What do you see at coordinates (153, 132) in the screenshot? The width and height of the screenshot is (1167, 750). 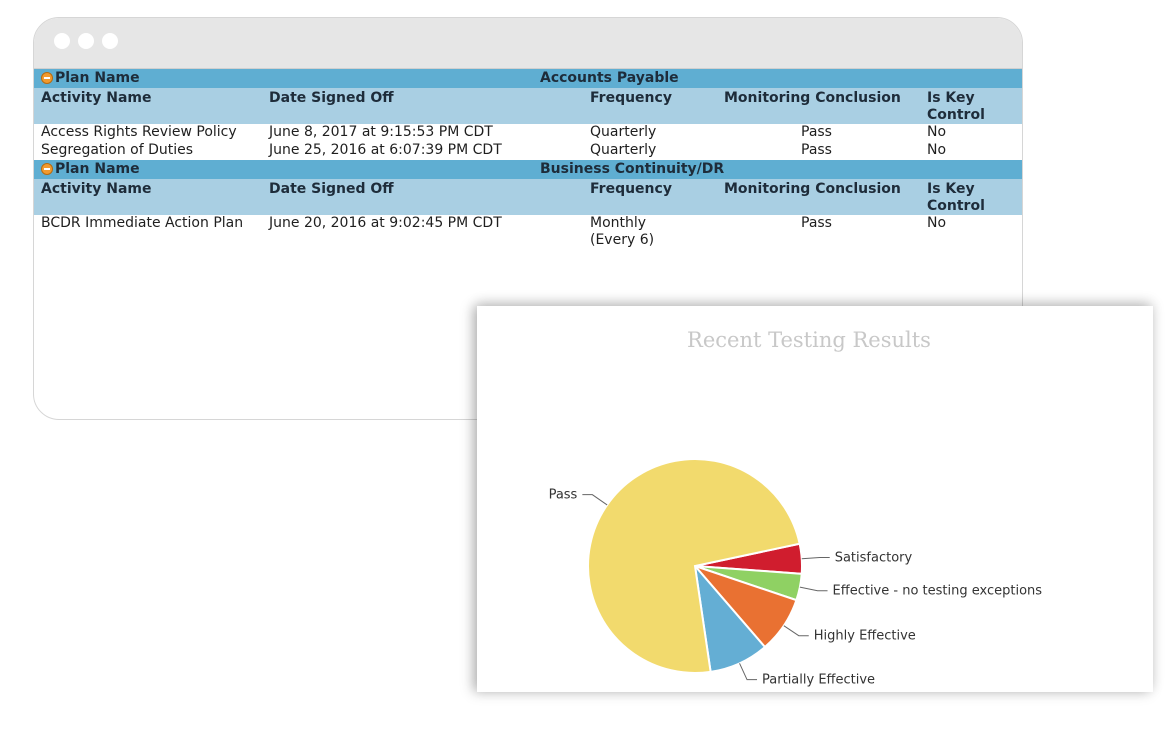 I see `activity-name-cell: Access Rights Review Policy` at bounding box center [153, 132].